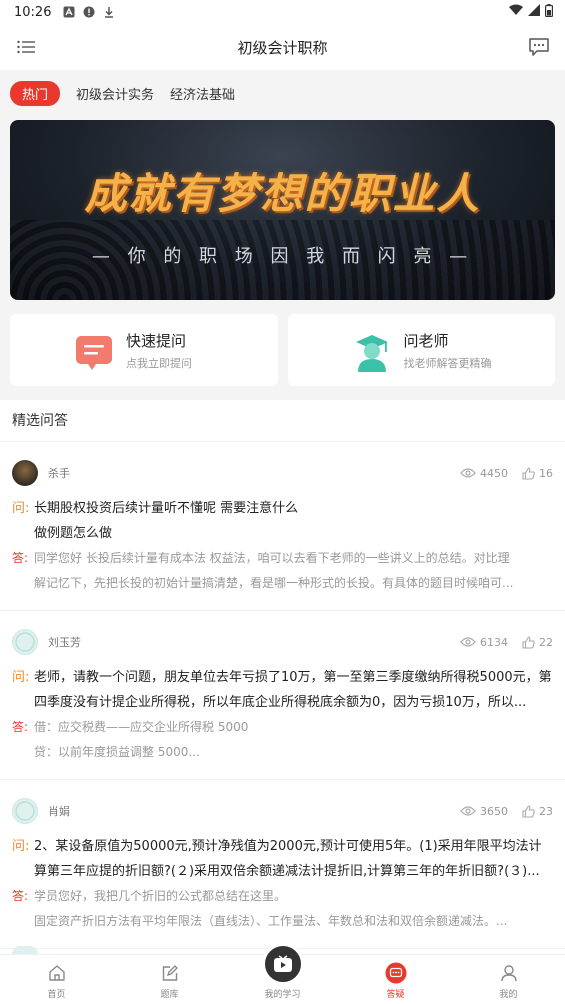  I want to click on nav-qa: 答疑, so click(395, 979).